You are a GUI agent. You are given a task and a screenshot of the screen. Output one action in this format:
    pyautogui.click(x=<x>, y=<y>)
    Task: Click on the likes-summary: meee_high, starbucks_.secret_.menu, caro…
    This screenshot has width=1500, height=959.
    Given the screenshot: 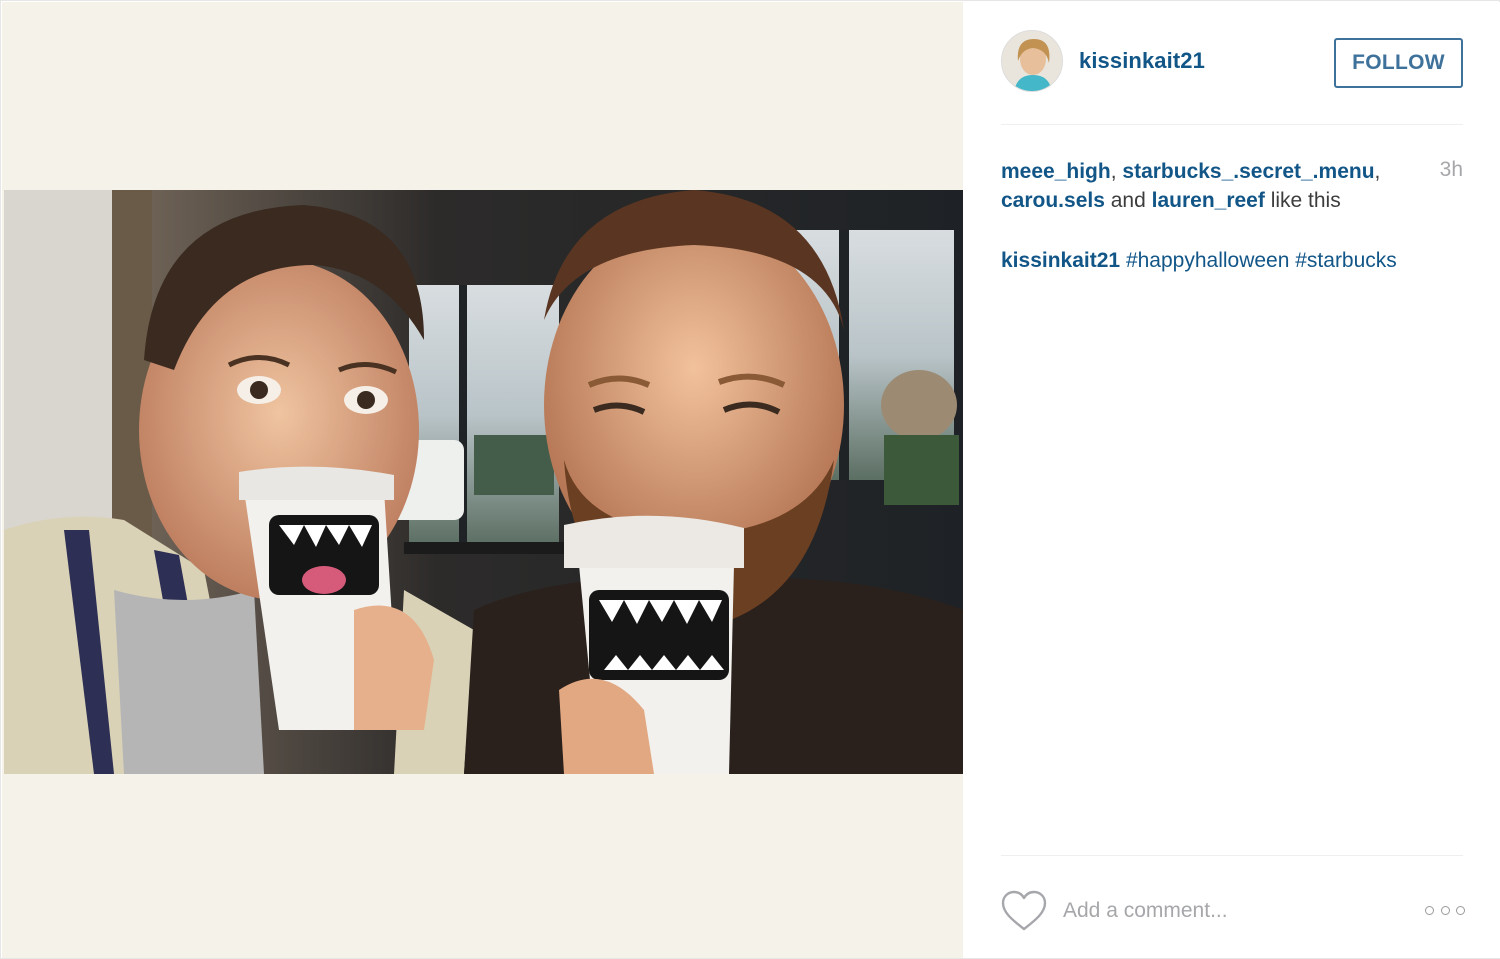 What is the action you would take?
    pyautogui.click(x=1211, y=186)
    